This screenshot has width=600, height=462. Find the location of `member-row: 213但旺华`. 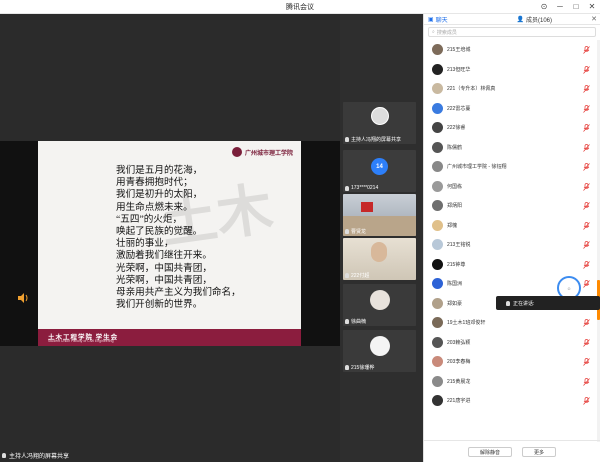

member-row: 213但旺华 is located at coordinates (509, 70).